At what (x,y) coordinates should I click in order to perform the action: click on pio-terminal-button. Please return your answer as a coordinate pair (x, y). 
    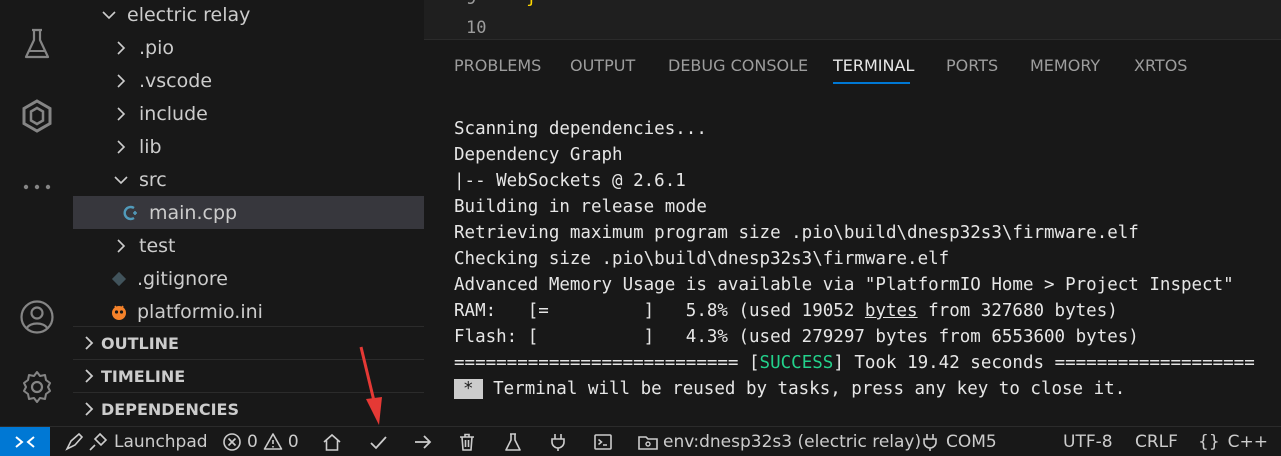
    Looking at the image, I should click on (603, 441).